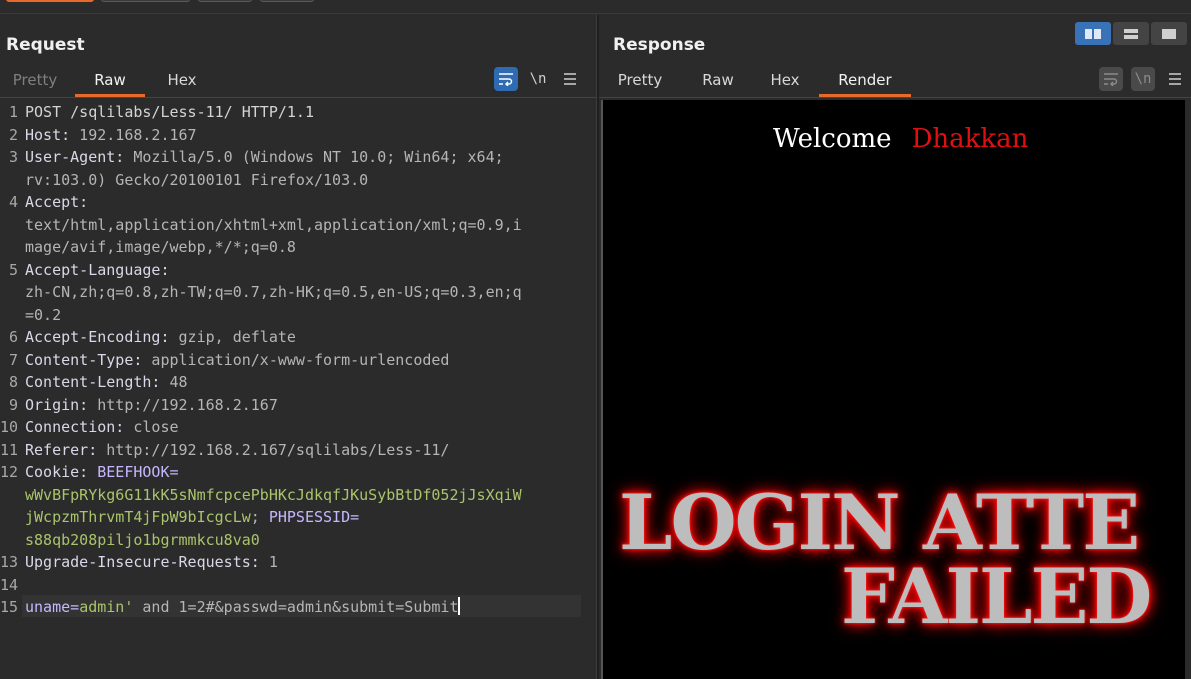 The image size is (1191, 679). I want to click on header-value: application/x-www-form-urlencoded, so click(296, 359).